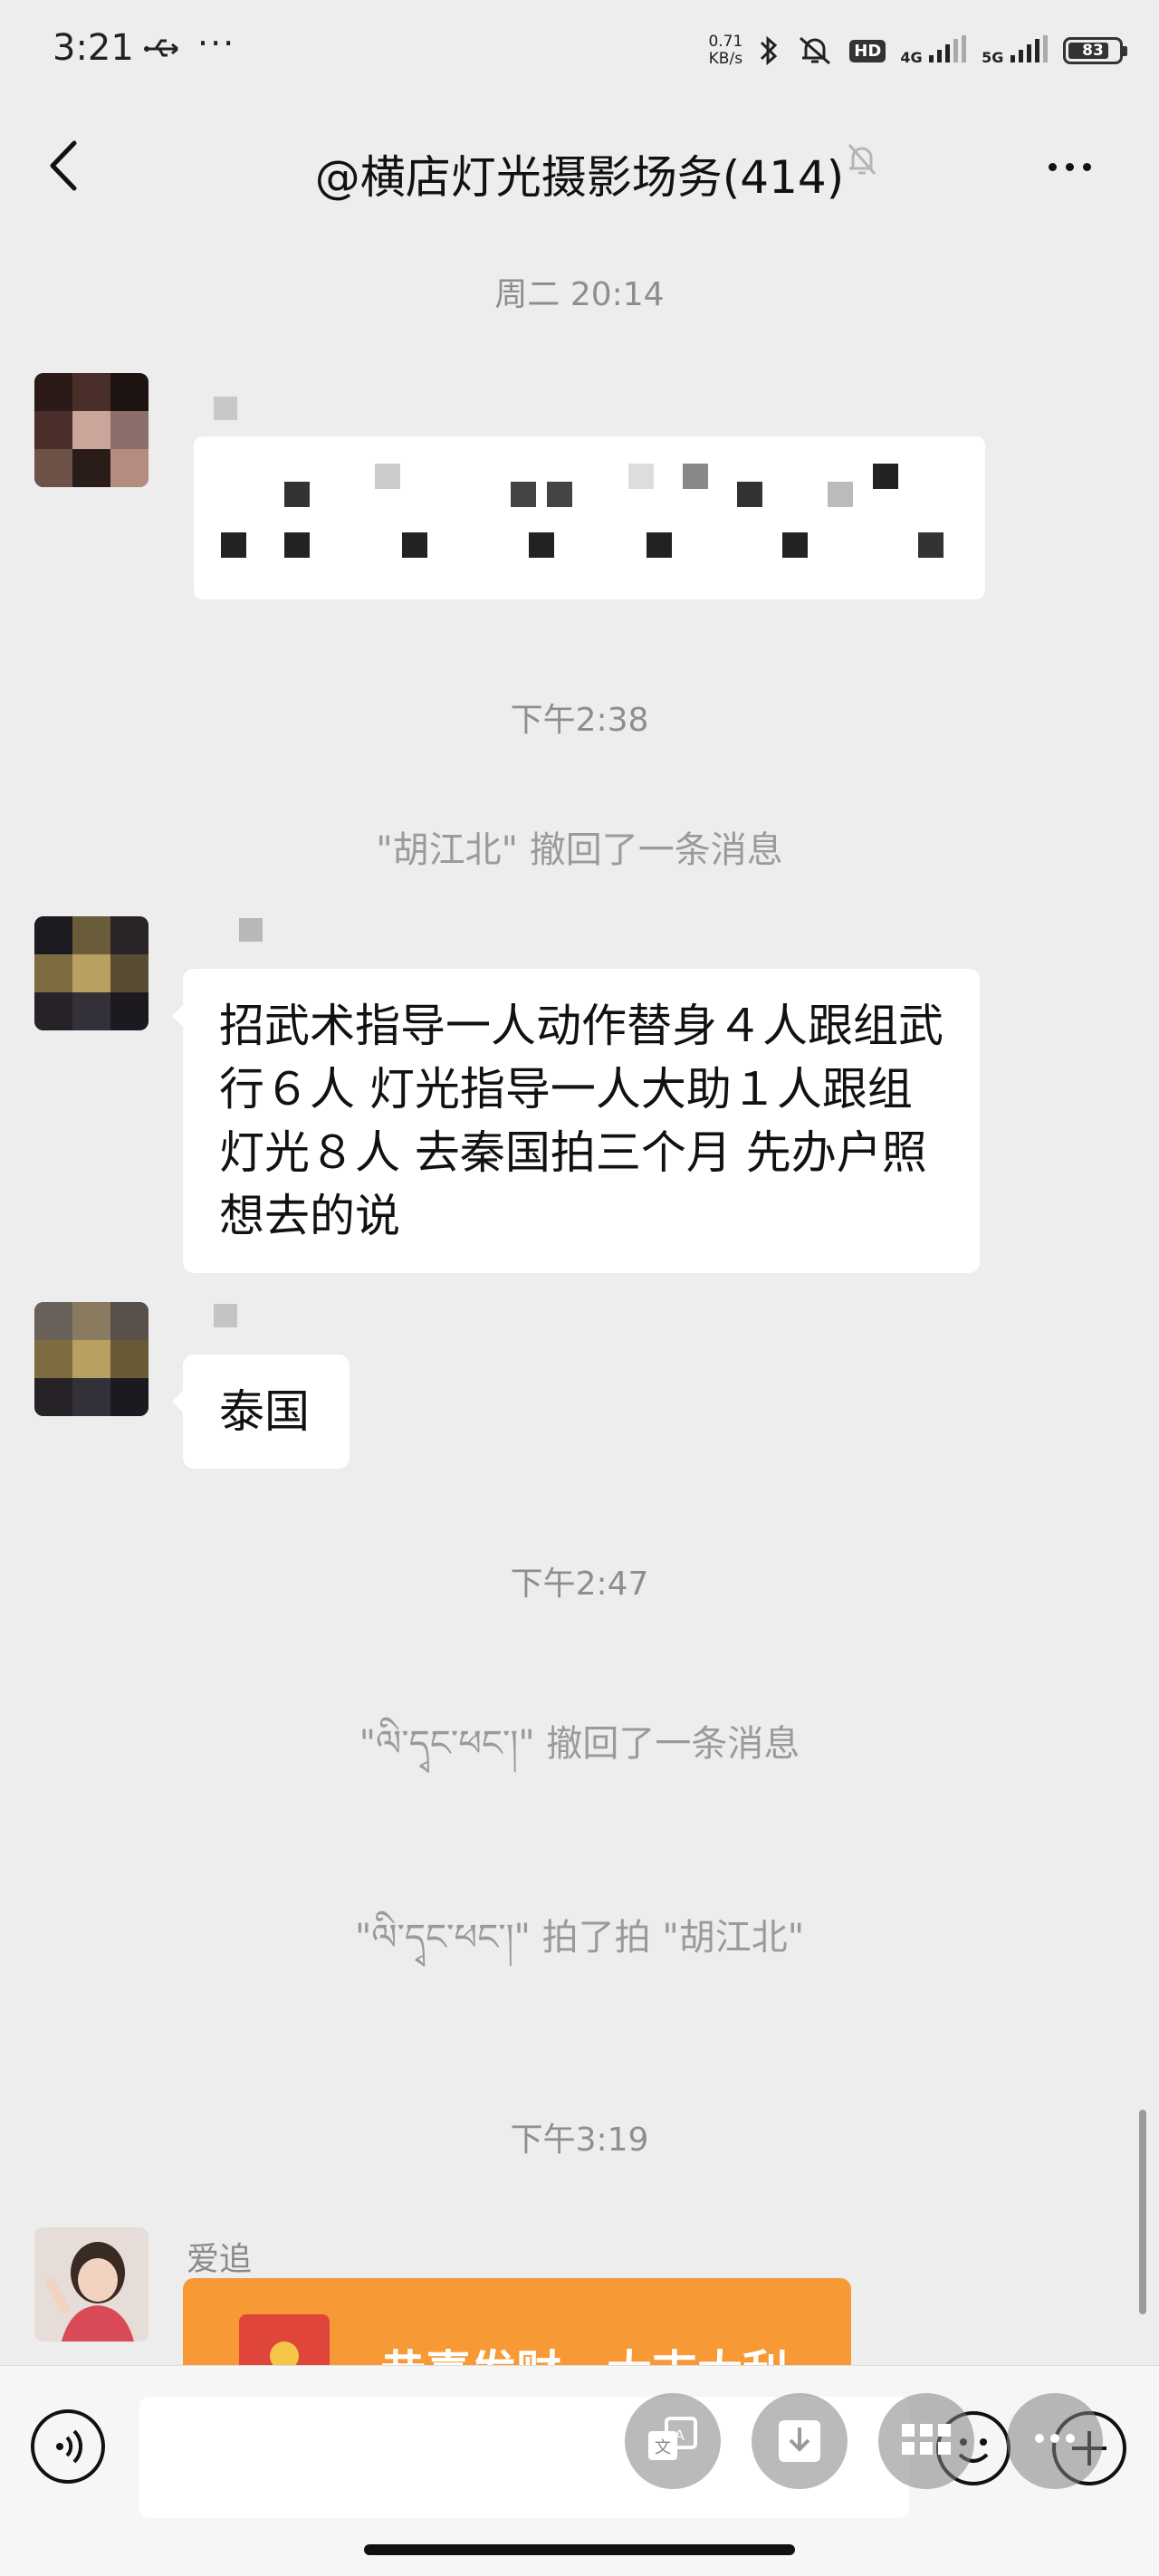 This screenshot has height=2576, width=1159. What do you see at coordinates (579, 1584) in the screenshot?
I see `message-timestamp: 下午2:47` at bounding box center [579, 1584].